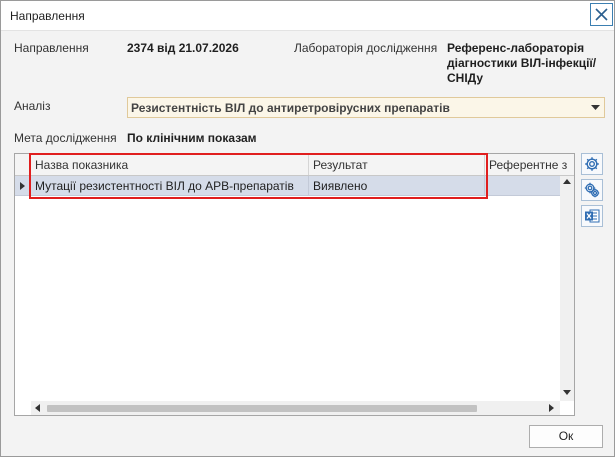  What do you see at coordinates (567, 288) in the screenshot?
I see `vertical-scrollbar` at bounding box center [567, 288].